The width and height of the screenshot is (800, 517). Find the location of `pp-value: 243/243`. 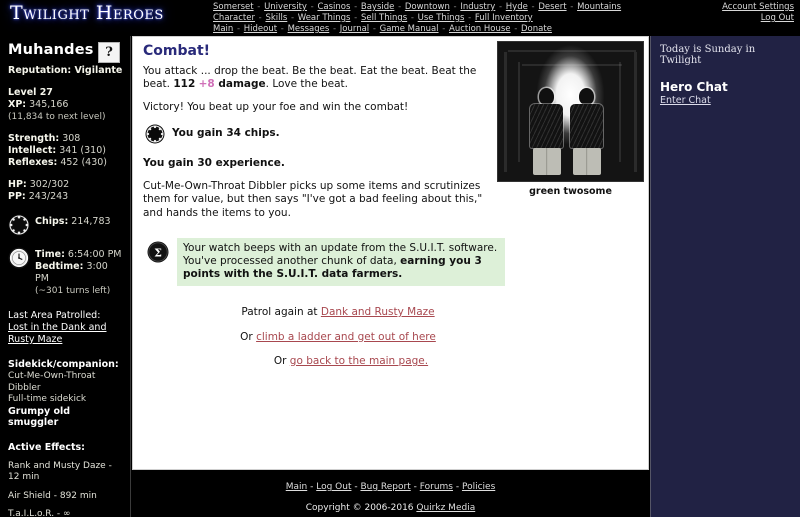

pp-value: 243/243 is located at coordinates (48, 196).